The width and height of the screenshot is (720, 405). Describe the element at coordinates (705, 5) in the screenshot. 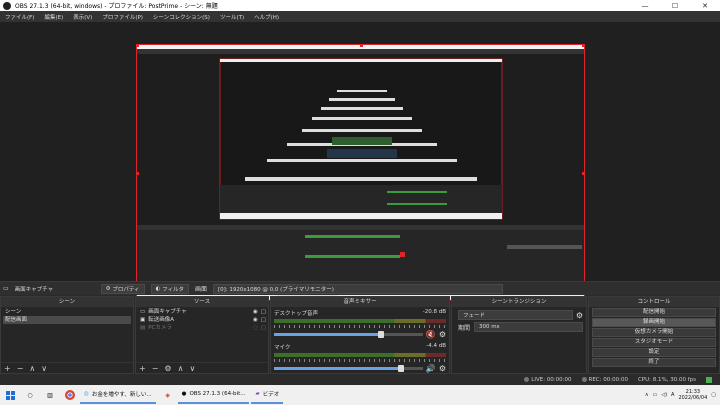

I see `close-button: ✕` at that location.